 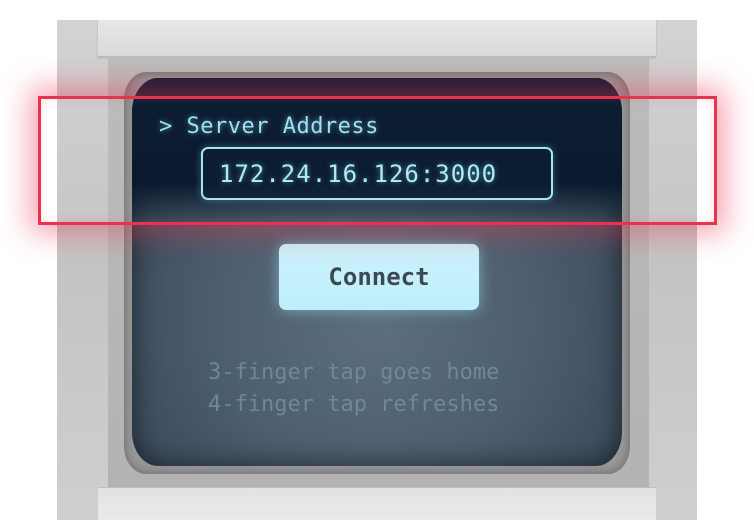 I want to click on hint-home-gesture: 3-finger tap goes home, so click(x=354, y=372).